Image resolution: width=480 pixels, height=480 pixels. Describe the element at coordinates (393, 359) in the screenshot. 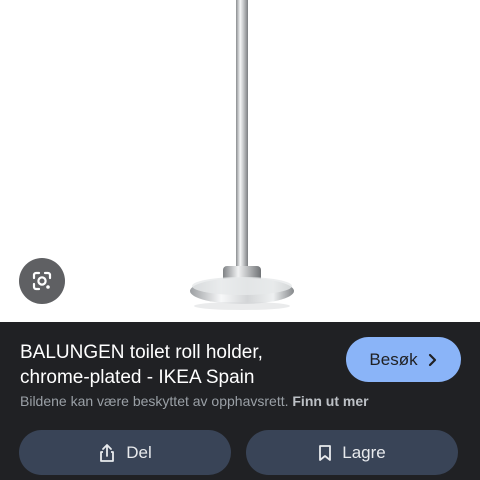

I see `visit-button-label: Besøk` at that location.